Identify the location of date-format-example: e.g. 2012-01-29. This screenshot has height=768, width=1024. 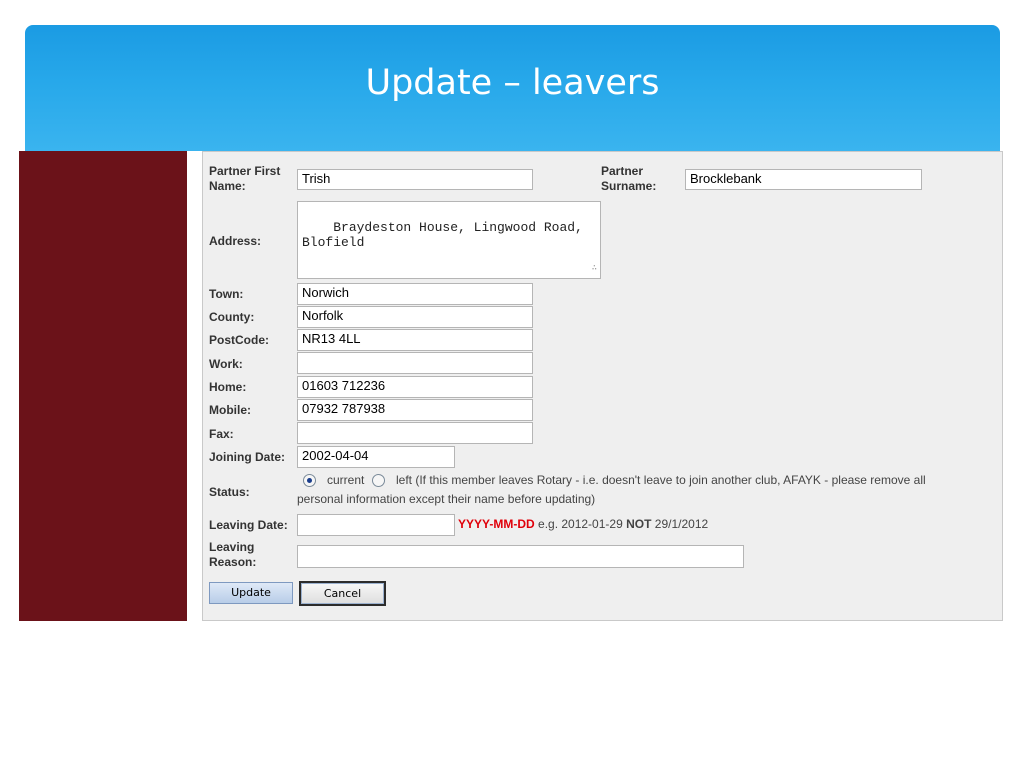
(580, 524).